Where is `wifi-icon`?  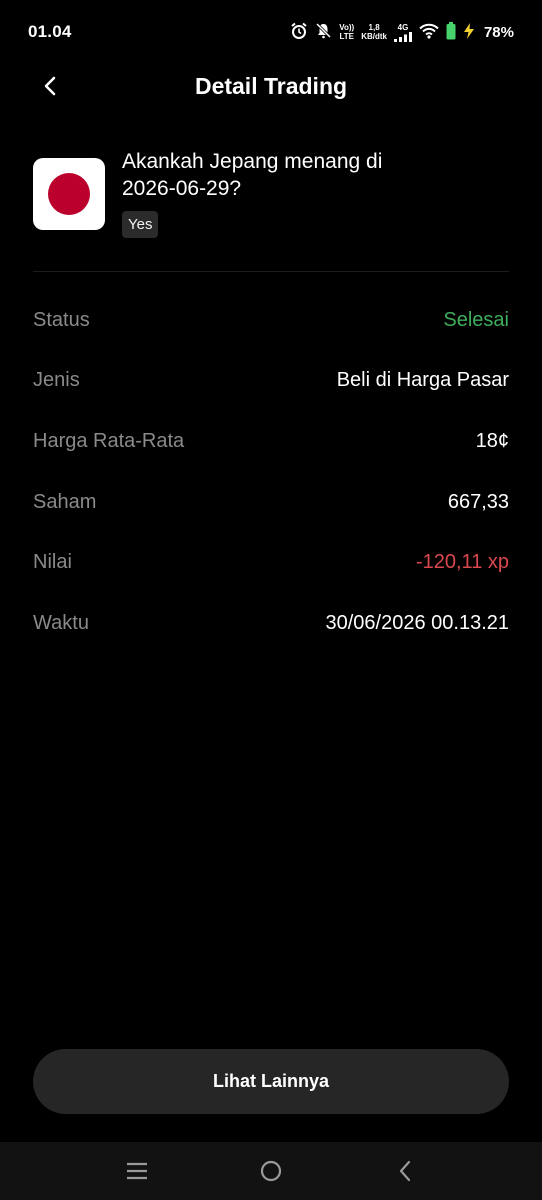
wifi-icon is located at coordinates (429, 32).